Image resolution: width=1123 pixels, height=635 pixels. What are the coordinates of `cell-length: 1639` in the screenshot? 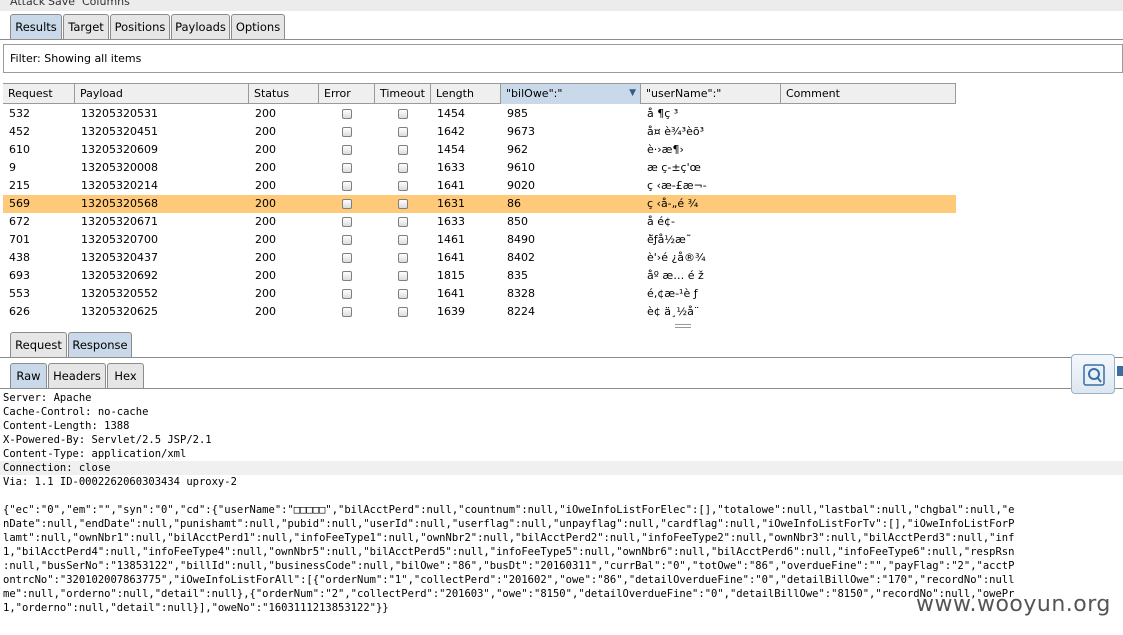 It's located at (451, 311).